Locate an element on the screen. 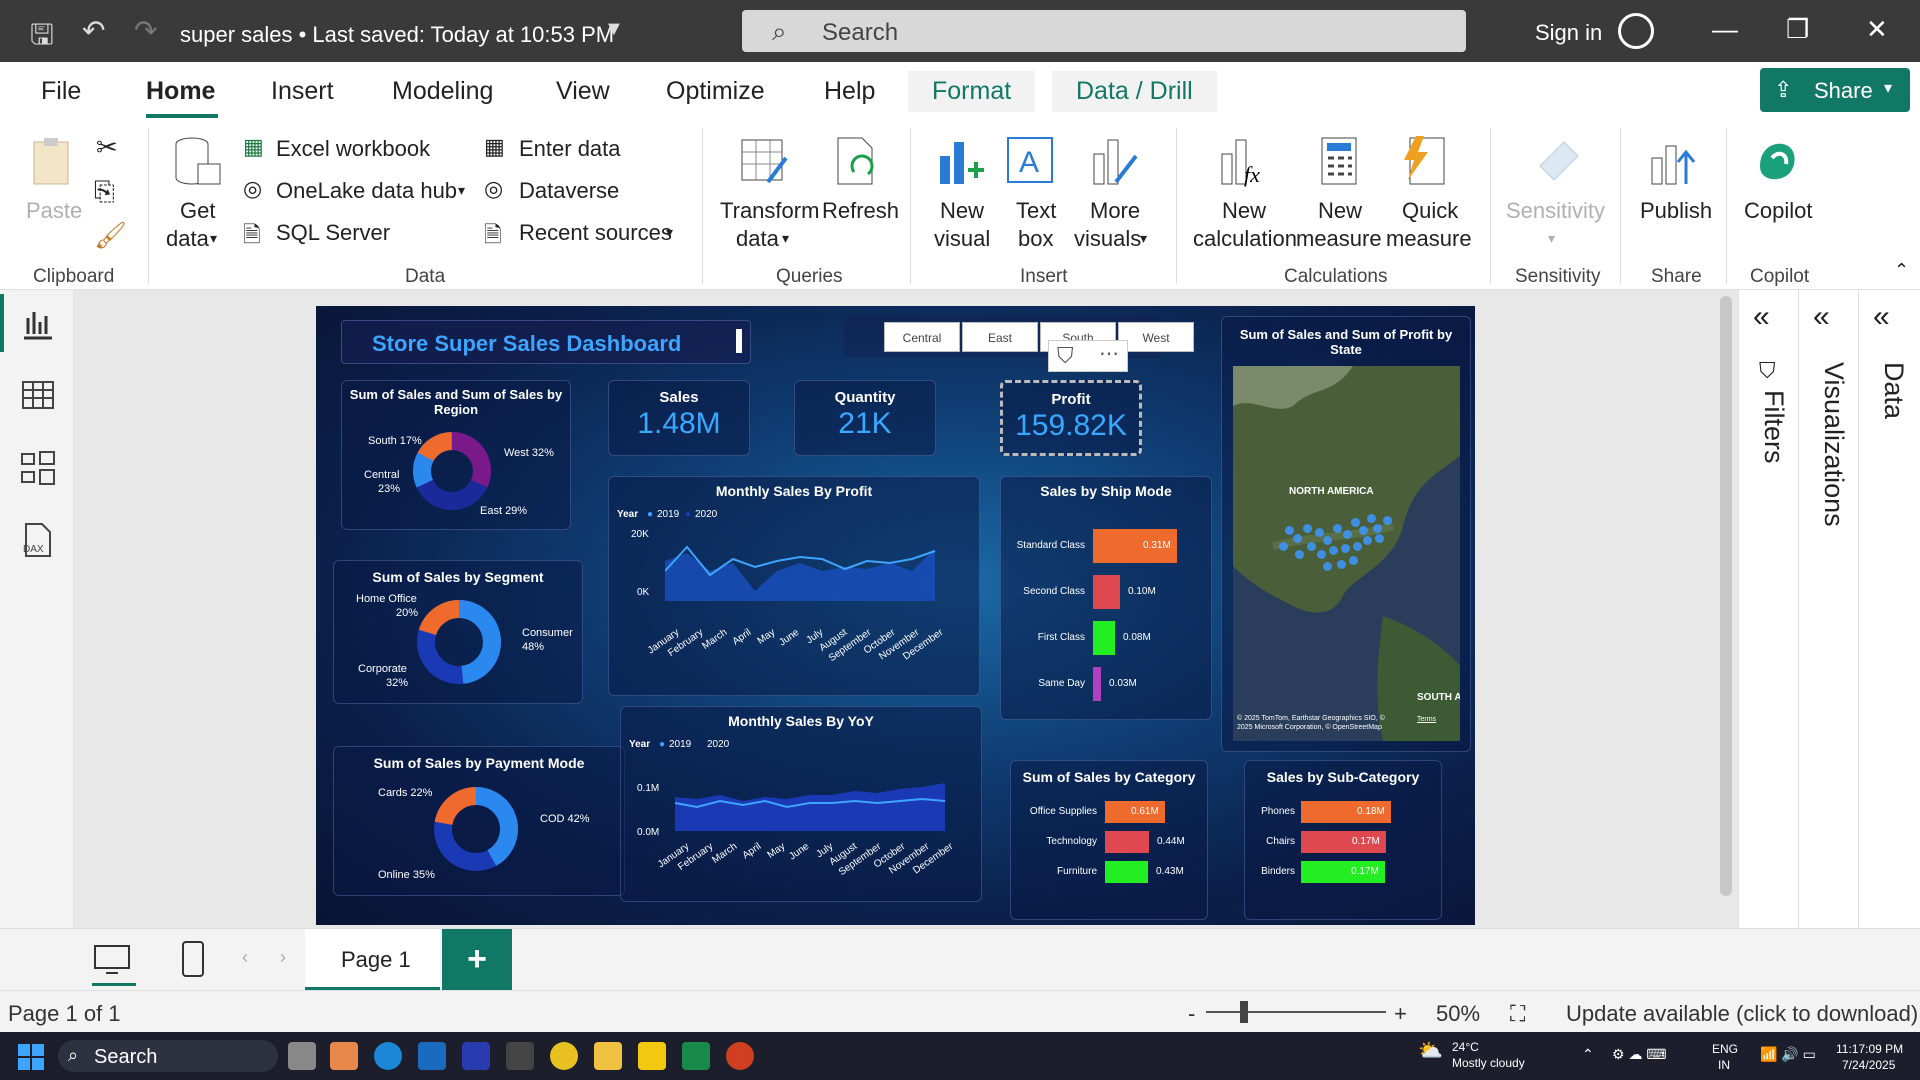  save-icon: 🖫 is located at coordinates (42, 38).